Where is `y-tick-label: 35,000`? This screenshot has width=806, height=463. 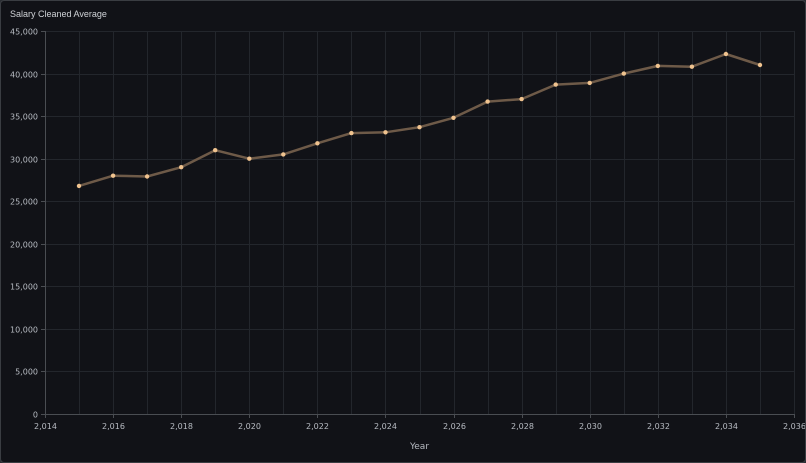 y-tick-label: 35,000 is located at coordinates (24, 117).